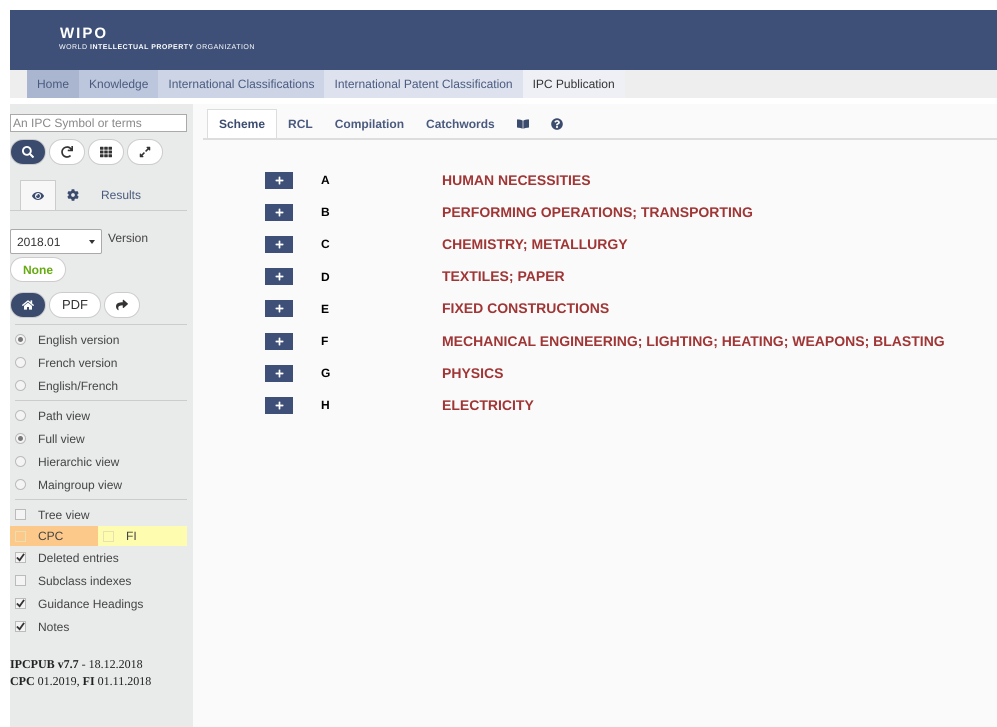 The width and height of the screenshot is (997, 727). What do you see at coordinates (473, 373) in the screenshot?
I see `section-title: PHYSICS` at bounding box center [473, 373].